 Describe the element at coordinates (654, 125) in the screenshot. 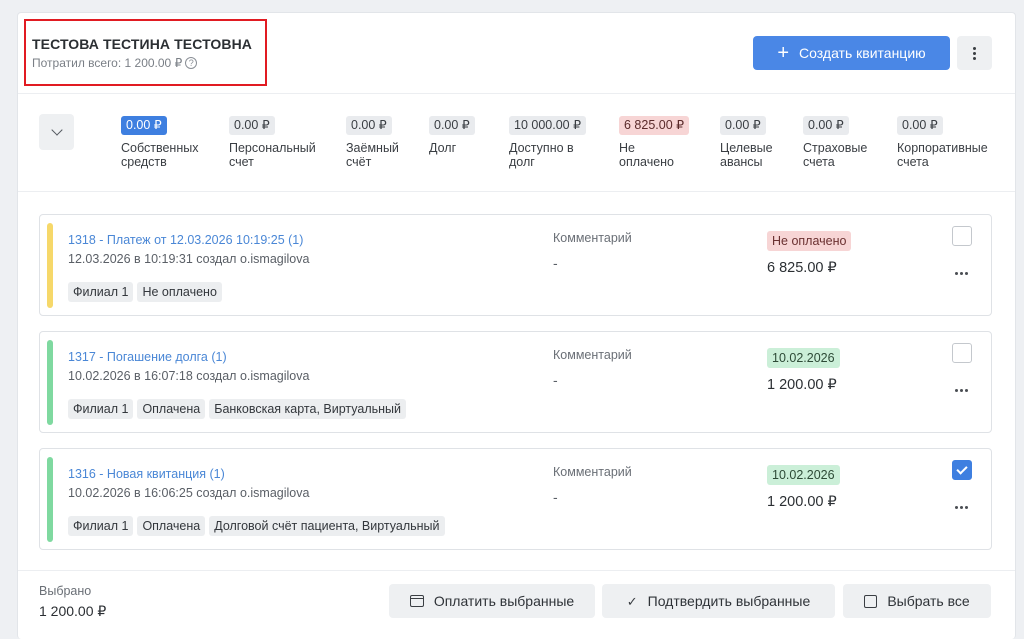

I see `balance-amount-badge: 6 825.00 ₽` at that location.